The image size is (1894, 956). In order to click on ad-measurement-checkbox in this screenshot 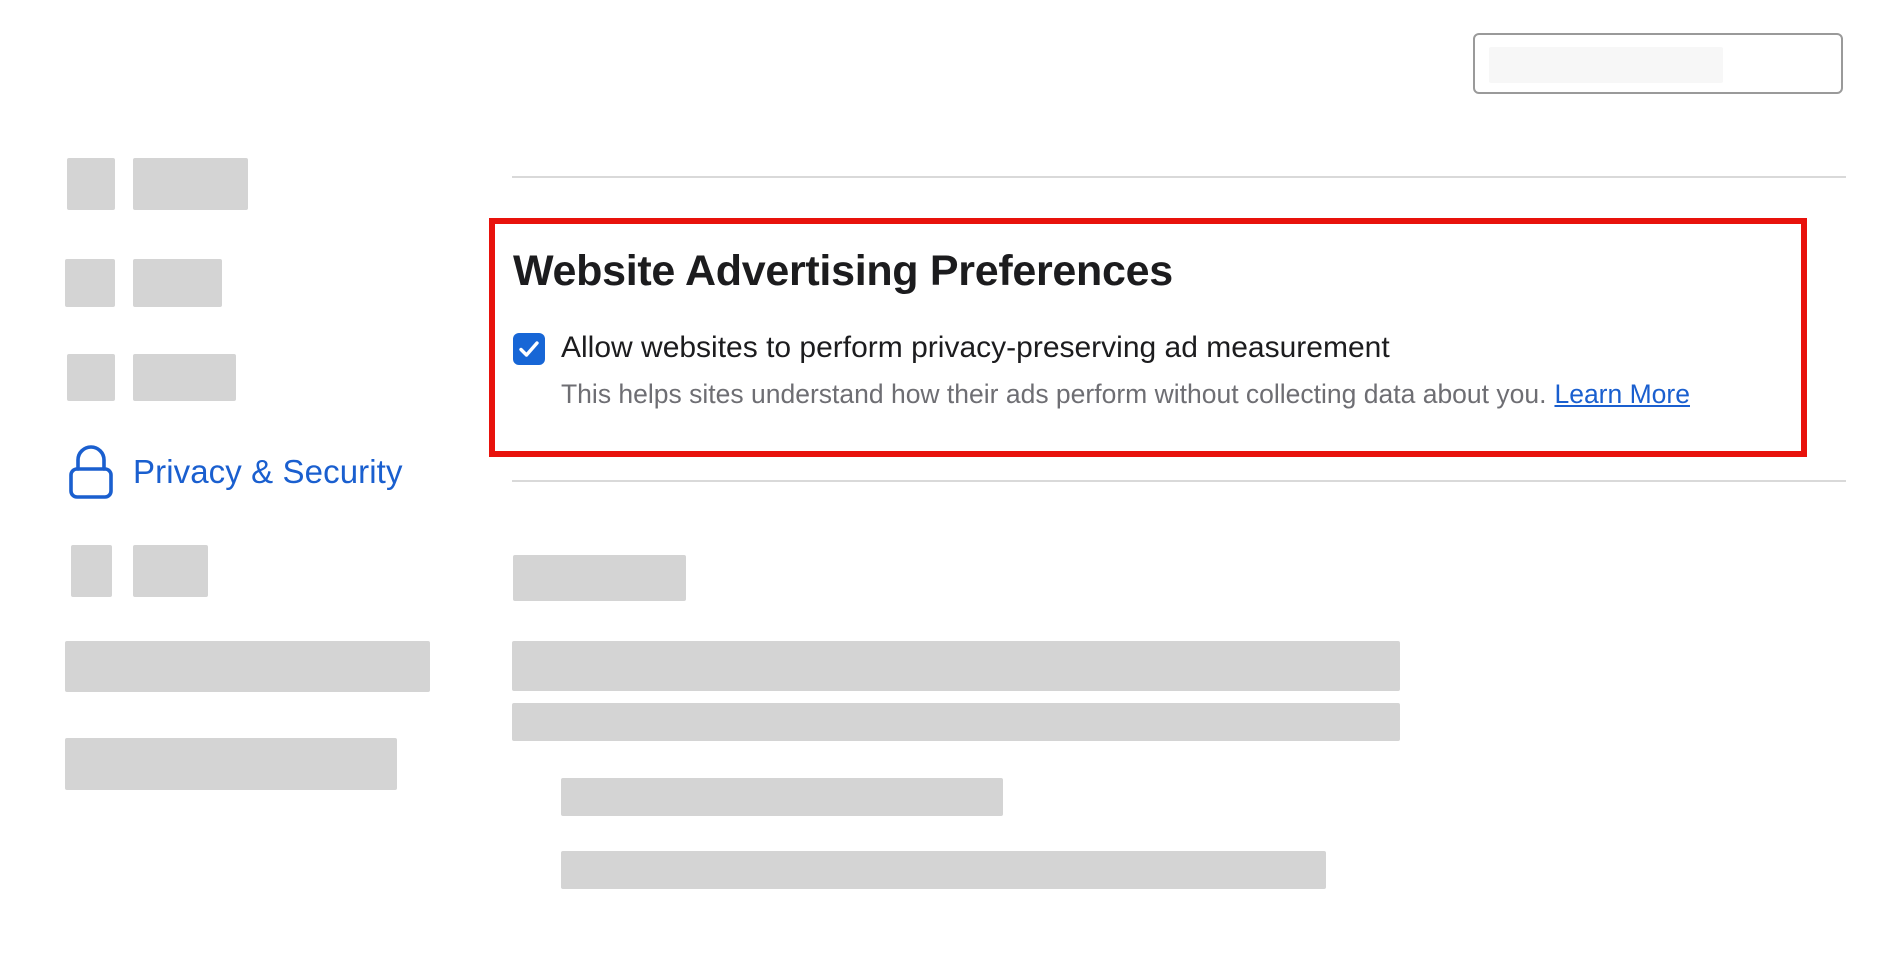, I will do `click(529, 349)`.